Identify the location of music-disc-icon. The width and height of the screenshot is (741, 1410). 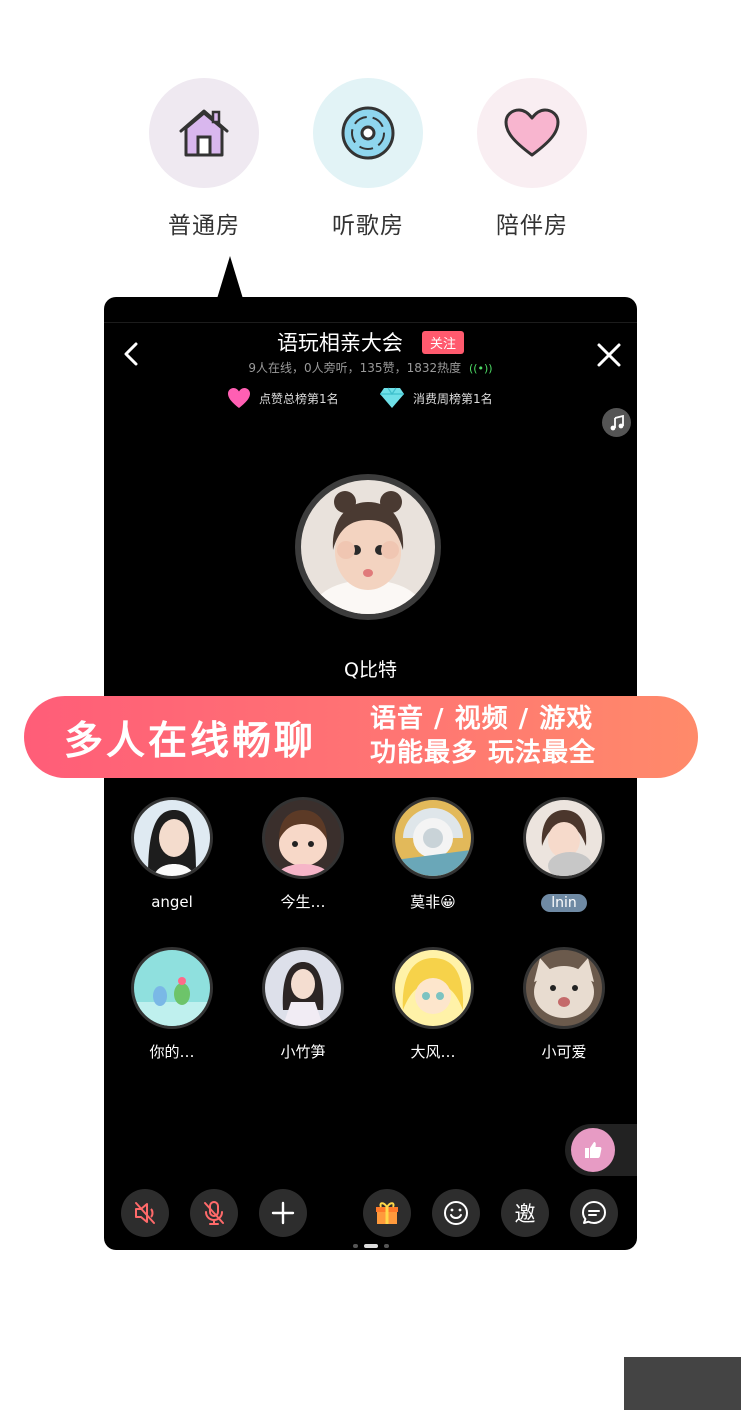
(368, 133).